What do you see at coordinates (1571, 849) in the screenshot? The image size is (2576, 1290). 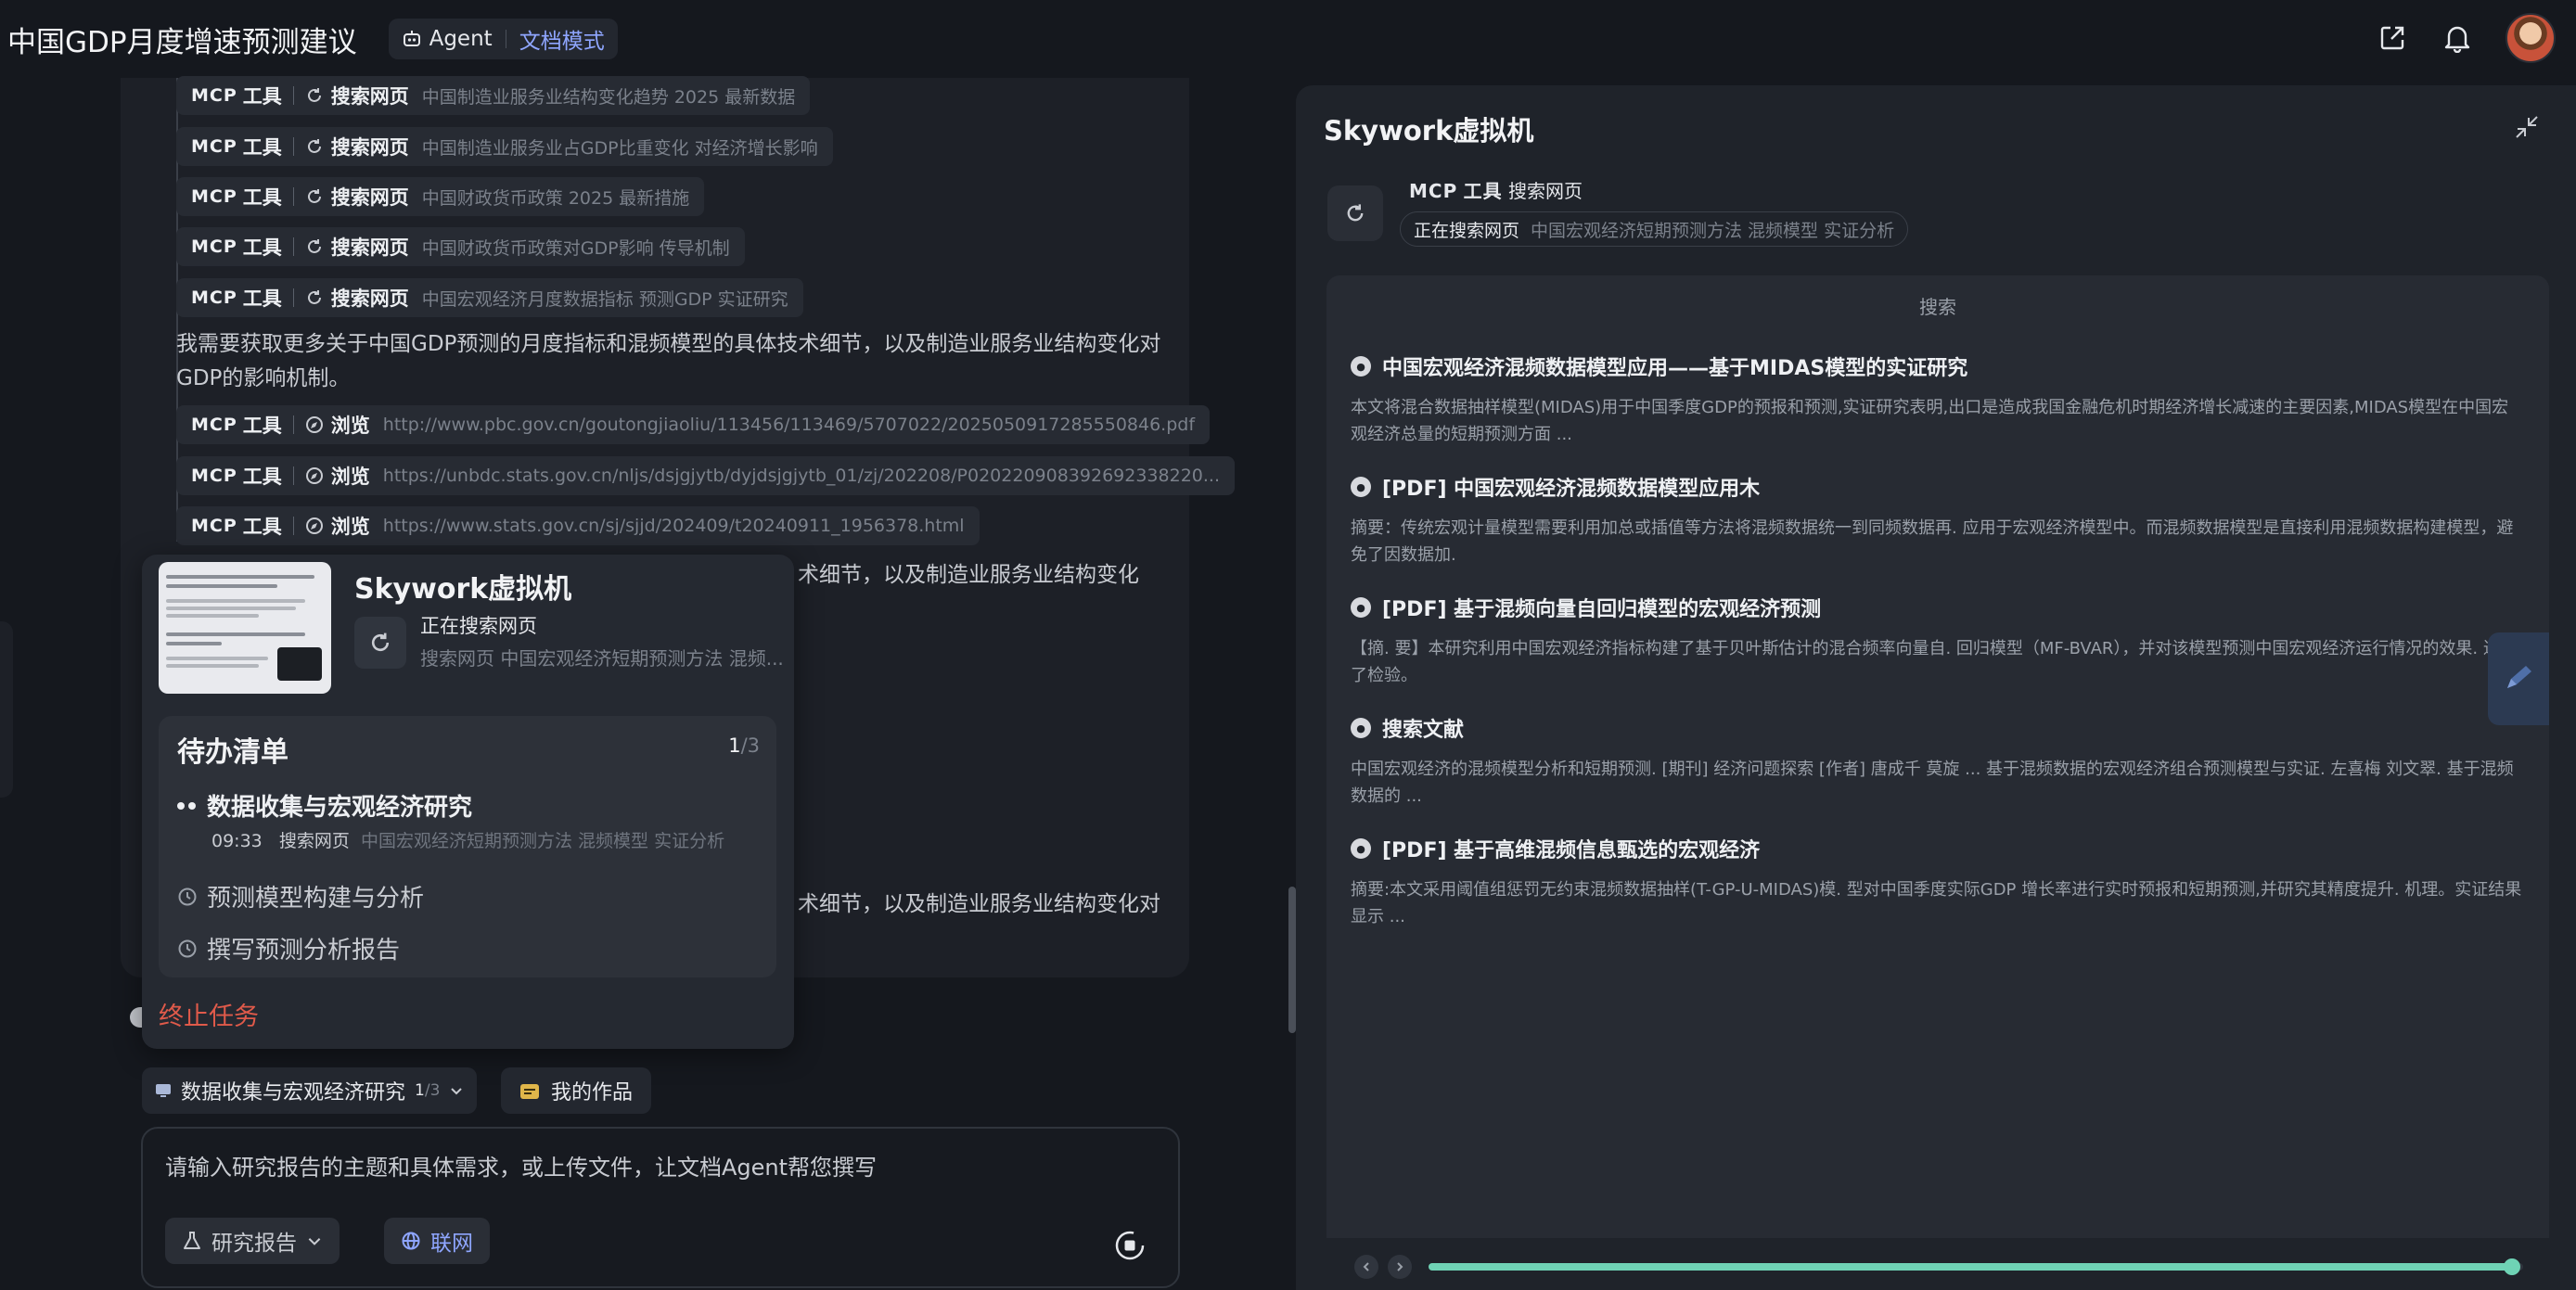 I see `result-title: [PDF] 基于高维混频信息甄选的宏观经济` at bounding box center [1571, 849].